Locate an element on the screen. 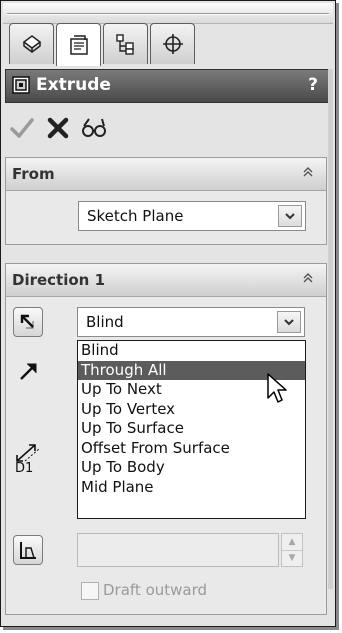 Image resolution: width=342 pixels, height=633 pixels. property-manager-icon is located at coordinates (78, 45).